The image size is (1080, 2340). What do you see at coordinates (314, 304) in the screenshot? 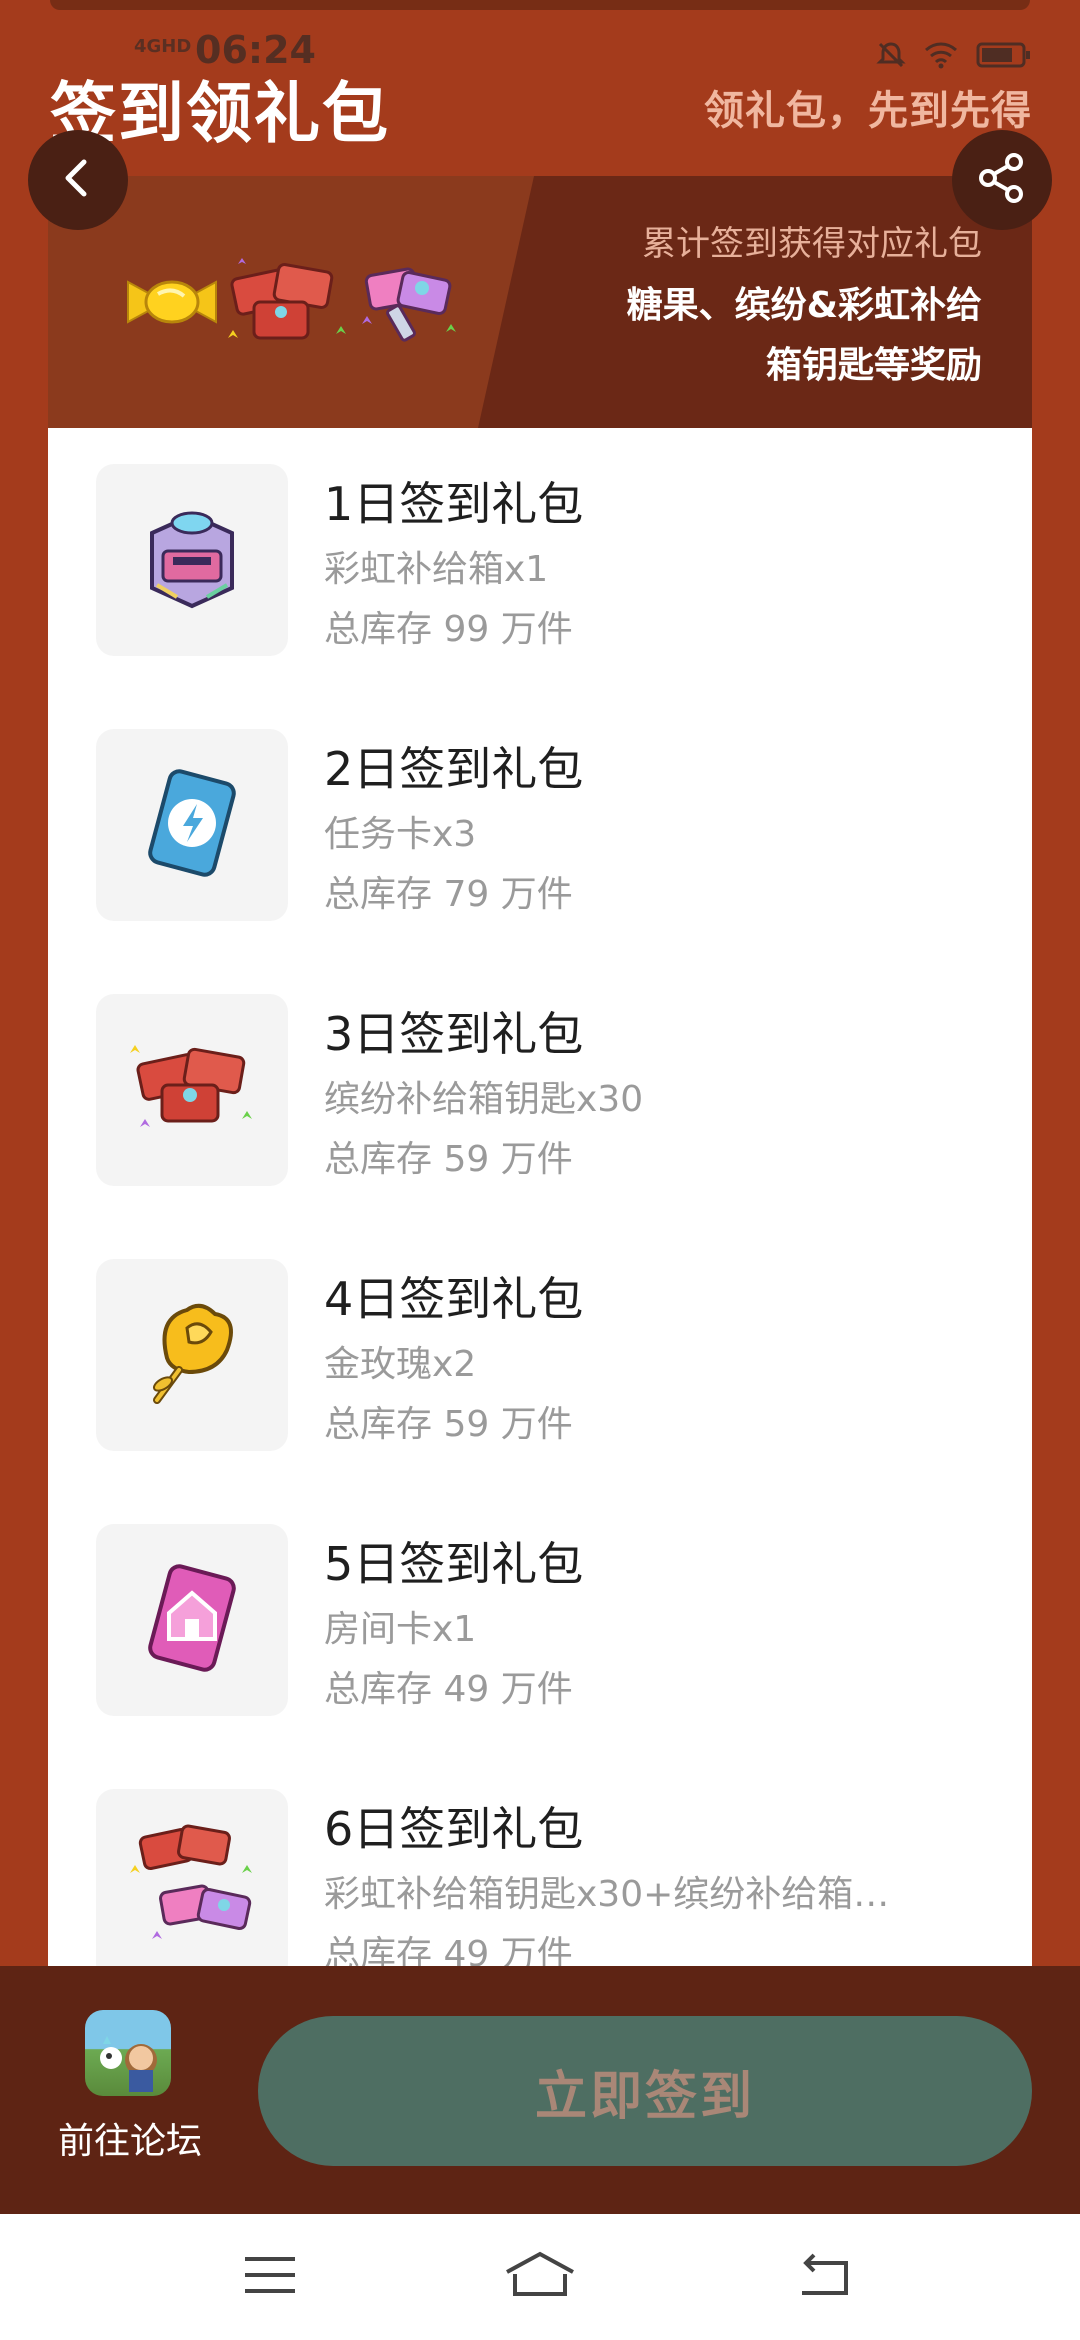
I see `banner-rewards-art` at bounding box center [314, 304].